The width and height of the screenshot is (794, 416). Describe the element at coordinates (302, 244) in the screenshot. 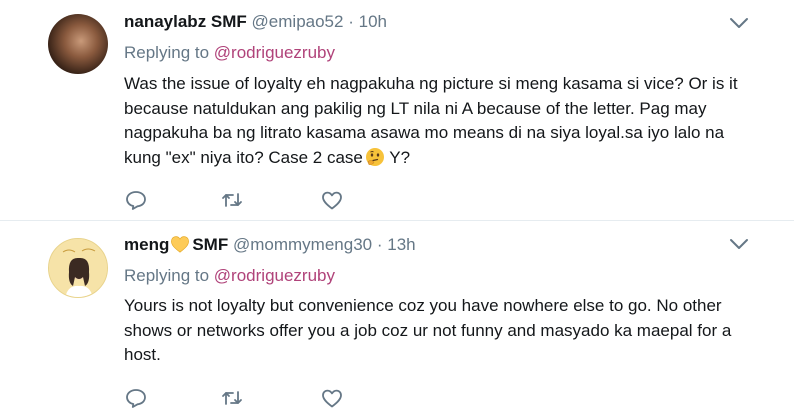

I see `user-handle: @mommymeng30` at that location.